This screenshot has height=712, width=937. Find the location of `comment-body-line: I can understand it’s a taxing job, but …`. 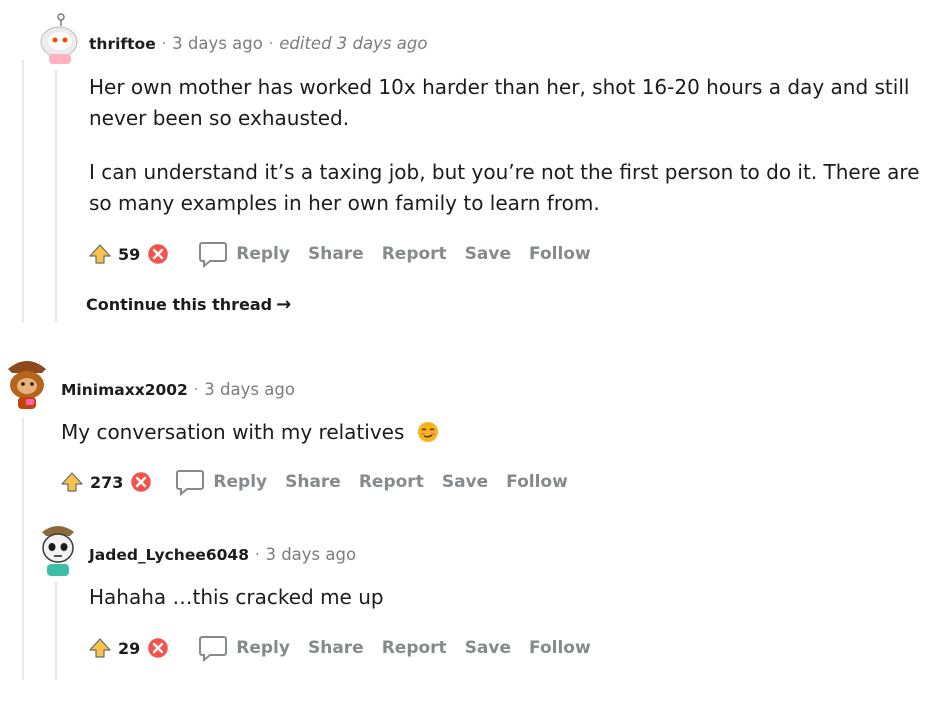

comment-body-line: I can understand it’s a taxing job, but … is located at coordinates (504, 172).